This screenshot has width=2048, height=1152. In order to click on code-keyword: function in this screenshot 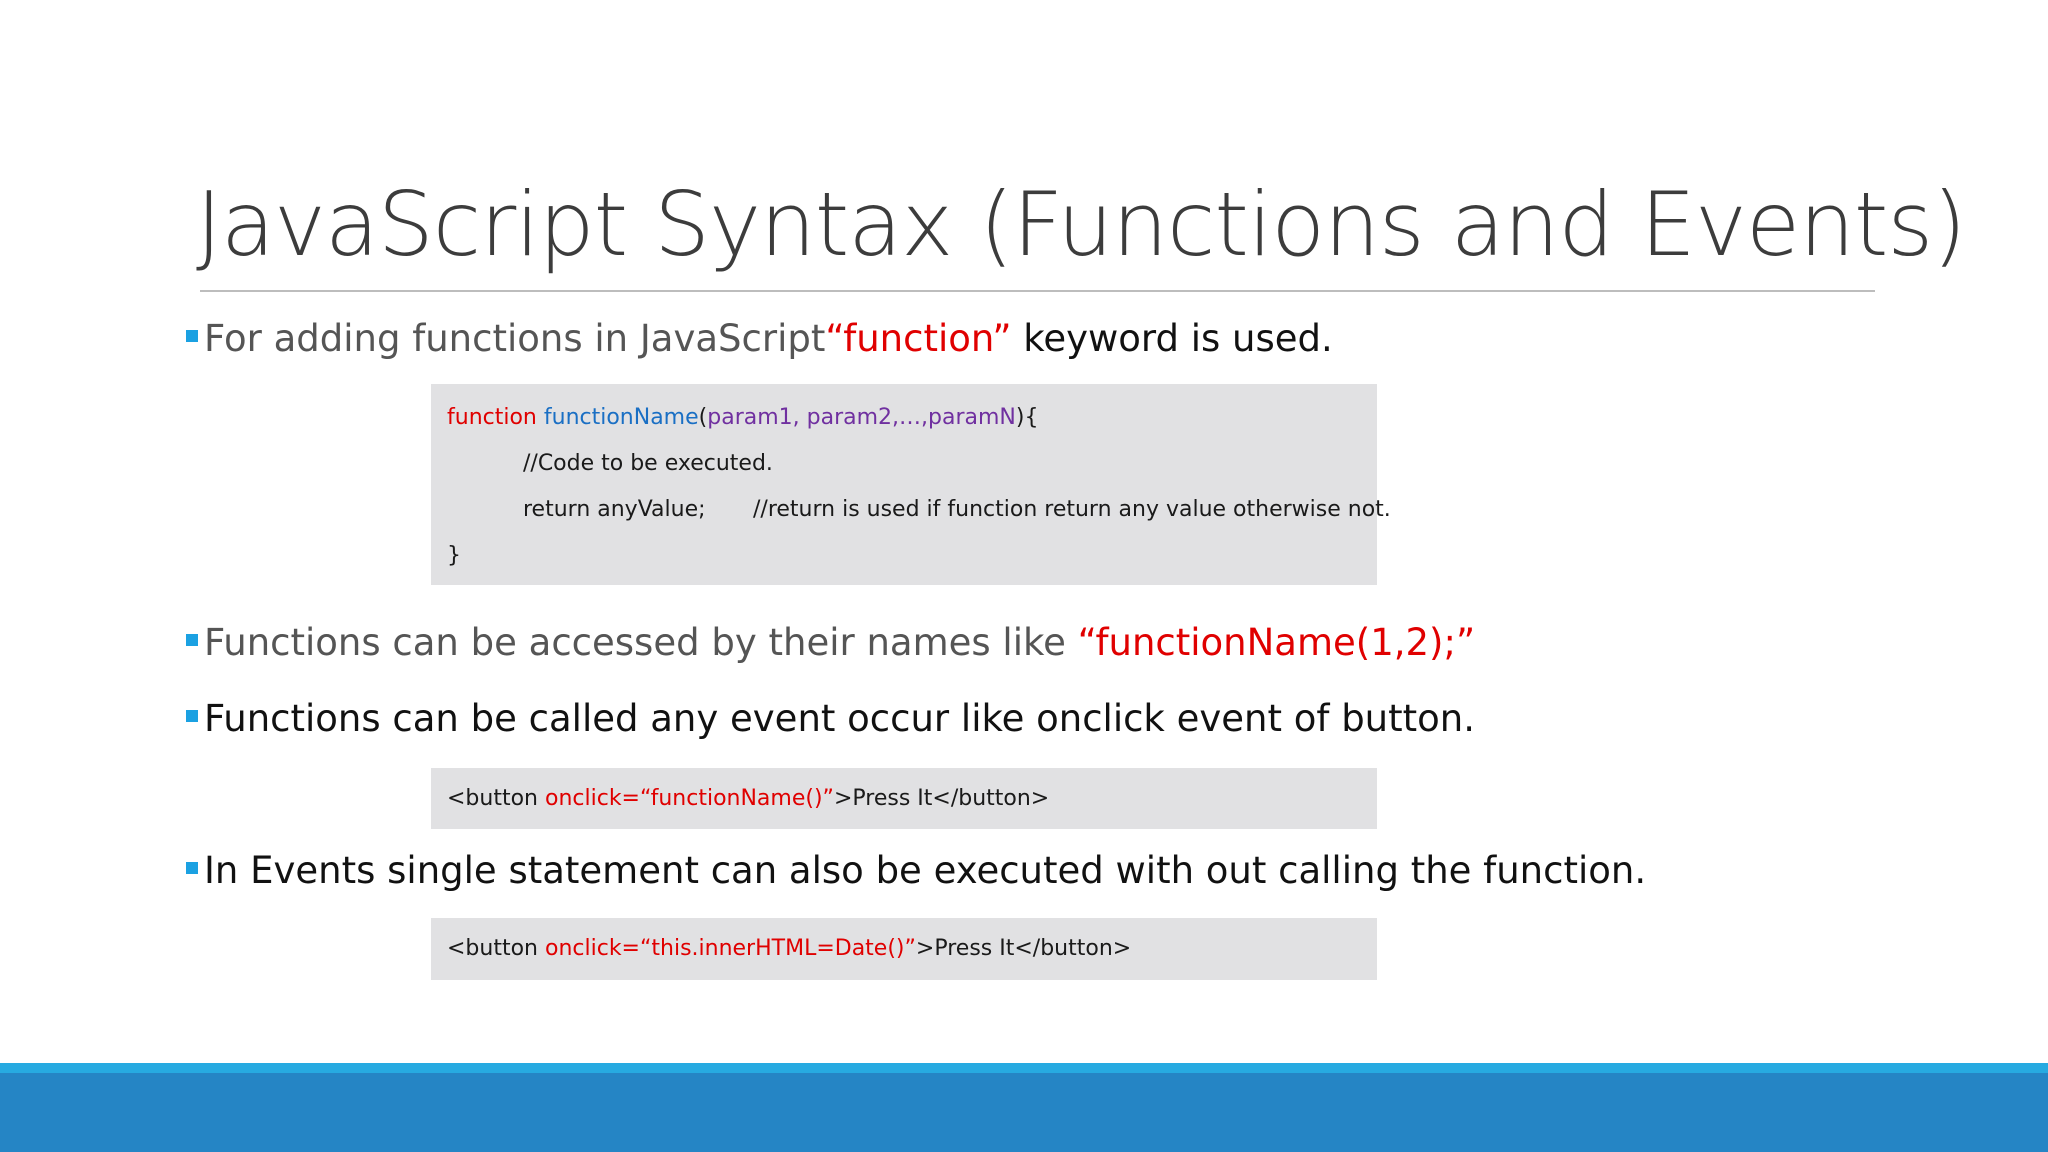, I will do `click(492, 417)`.